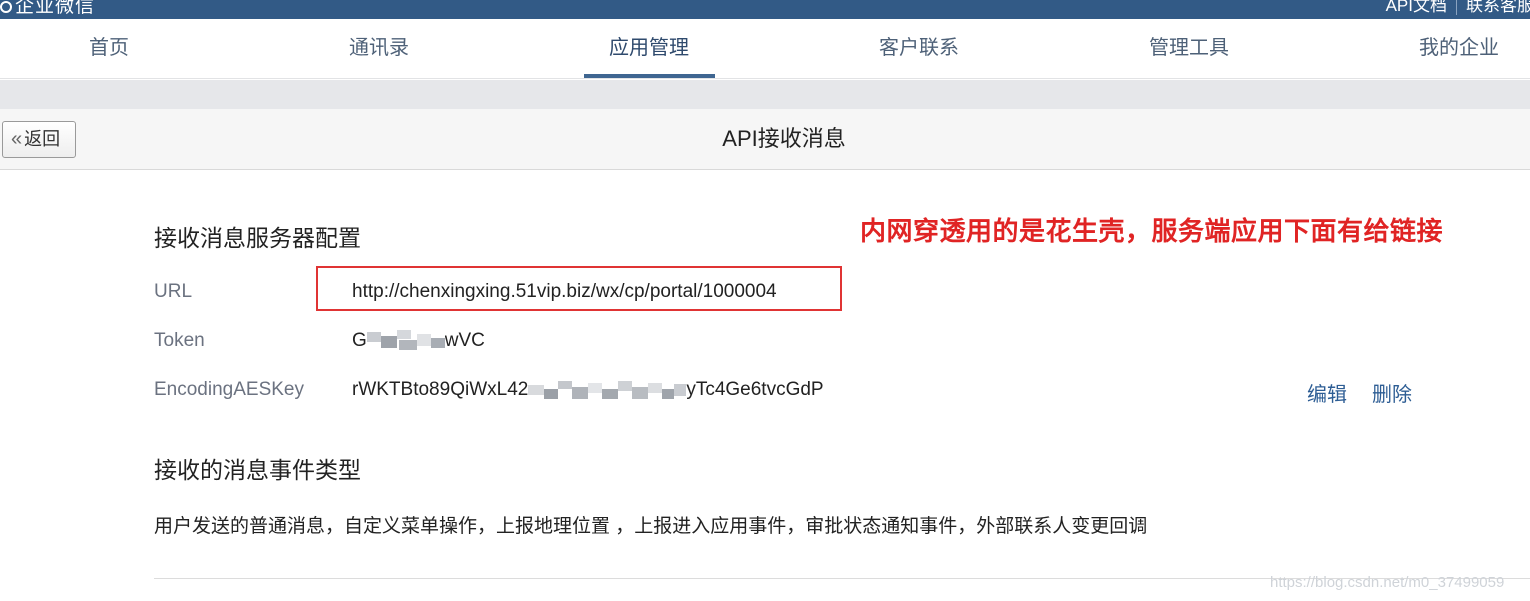 This screenshot has width=1530, height=601. Describe the element at coordinates (784, 138) in the screenshot. I see `page-title: API接收消息` at that location.